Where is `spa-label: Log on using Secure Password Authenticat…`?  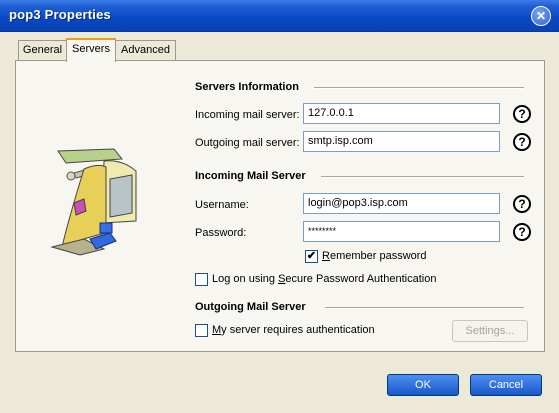
spa-label: Log on using Secure Password Authenticat… is located at coordinates (324, 279).